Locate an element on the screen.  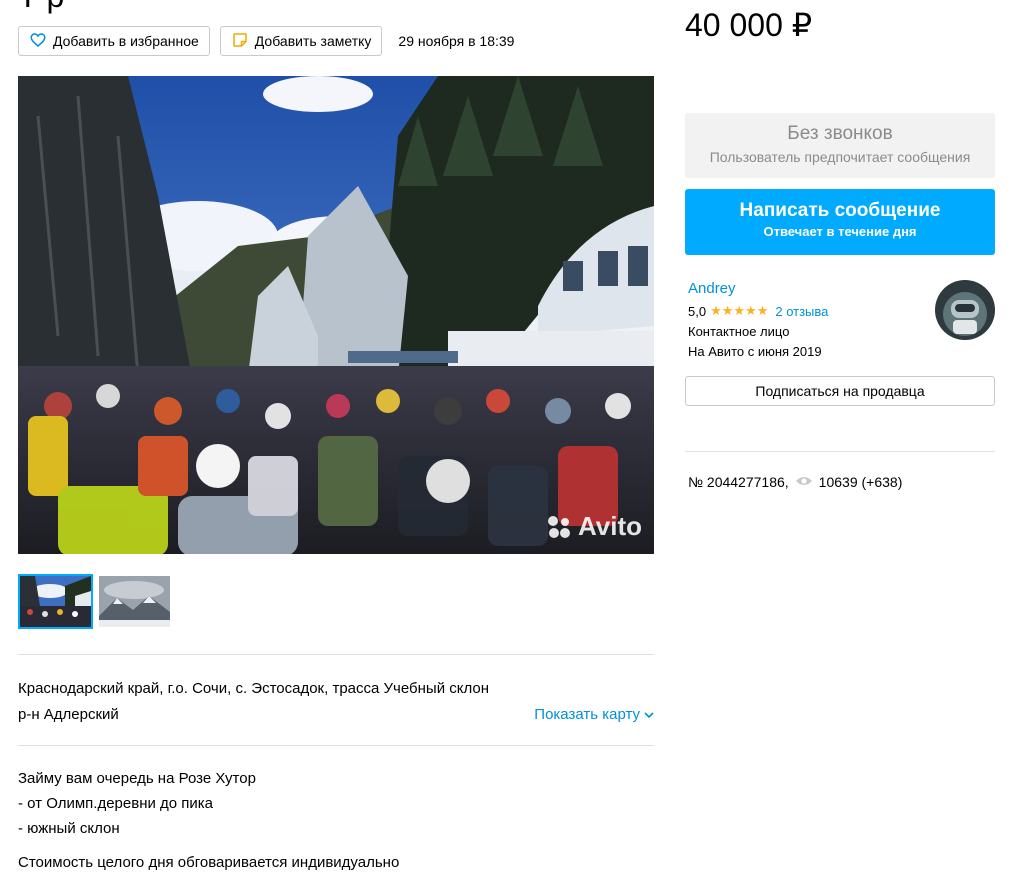
write-message-subtitle: Отвечает в течение дня is located at coordinates (840, 231).